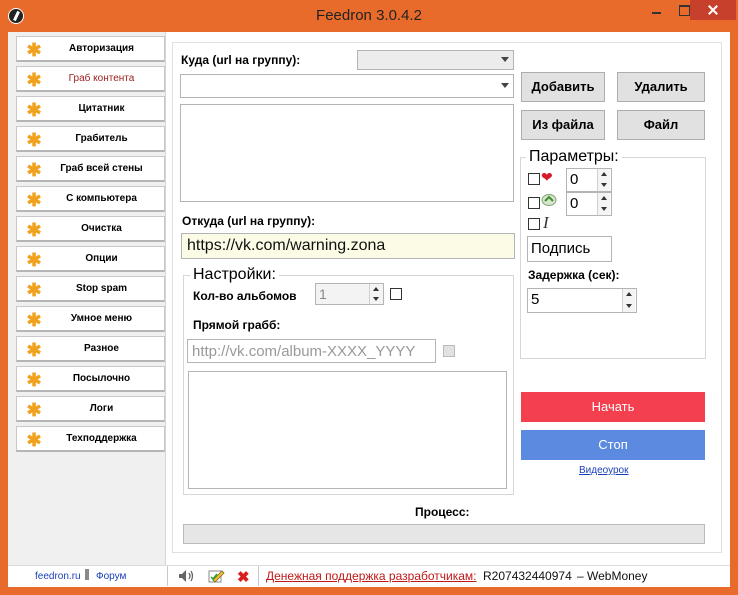 Image resolution: width=738 pixels, height=595 pixels. What do you see at coordinates (101, 348) in the screenshot?
I see `nav-item-label: Разное` at bounding box center [101, 348].